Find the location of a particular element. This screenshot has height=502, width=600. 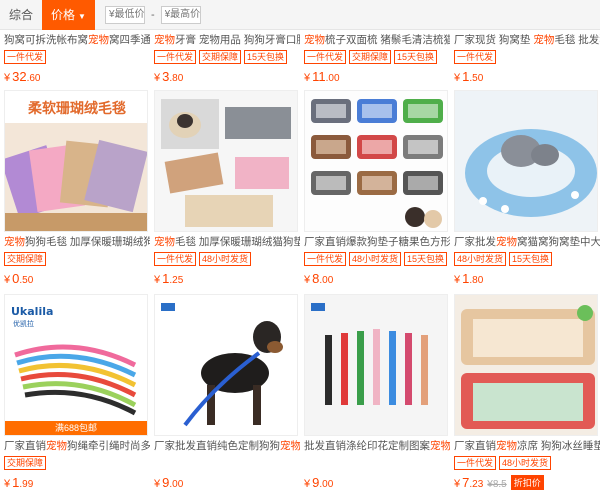

product-price: ¥1.80 is located at coordinates (469, 278).